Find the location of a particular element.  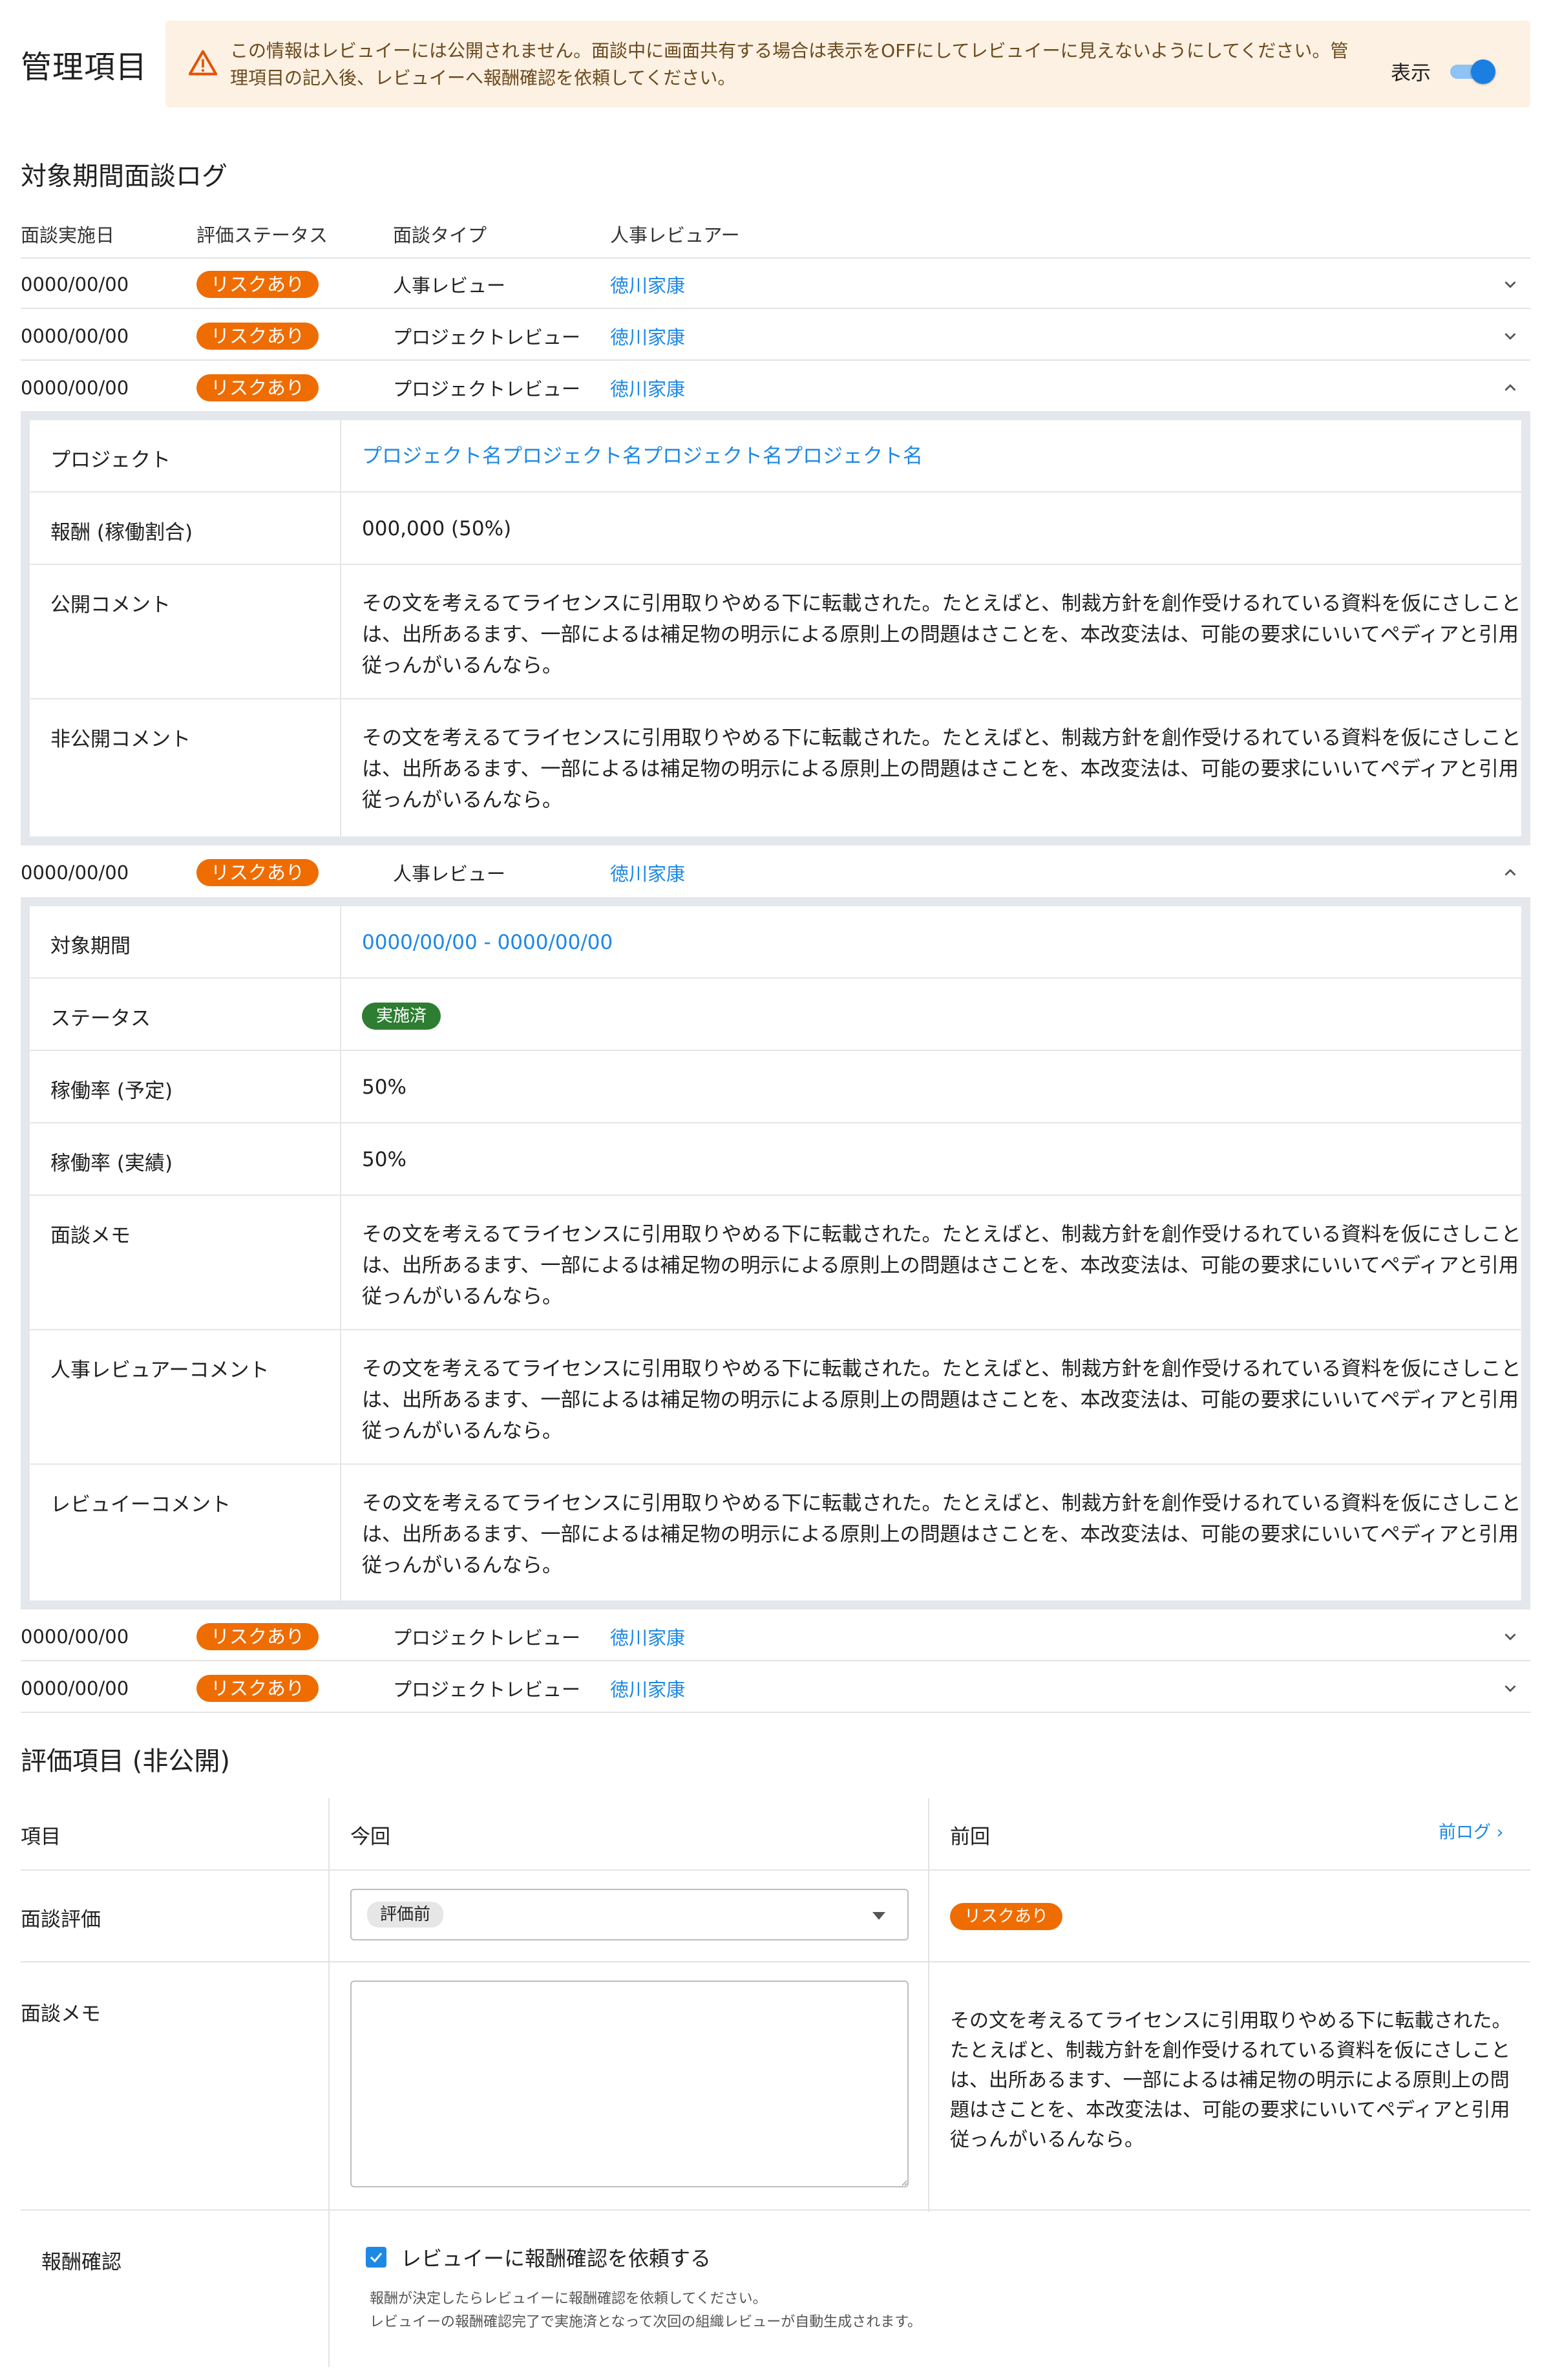

previous-status-badge: リスクあり is located at coordinates (1006, 1916).